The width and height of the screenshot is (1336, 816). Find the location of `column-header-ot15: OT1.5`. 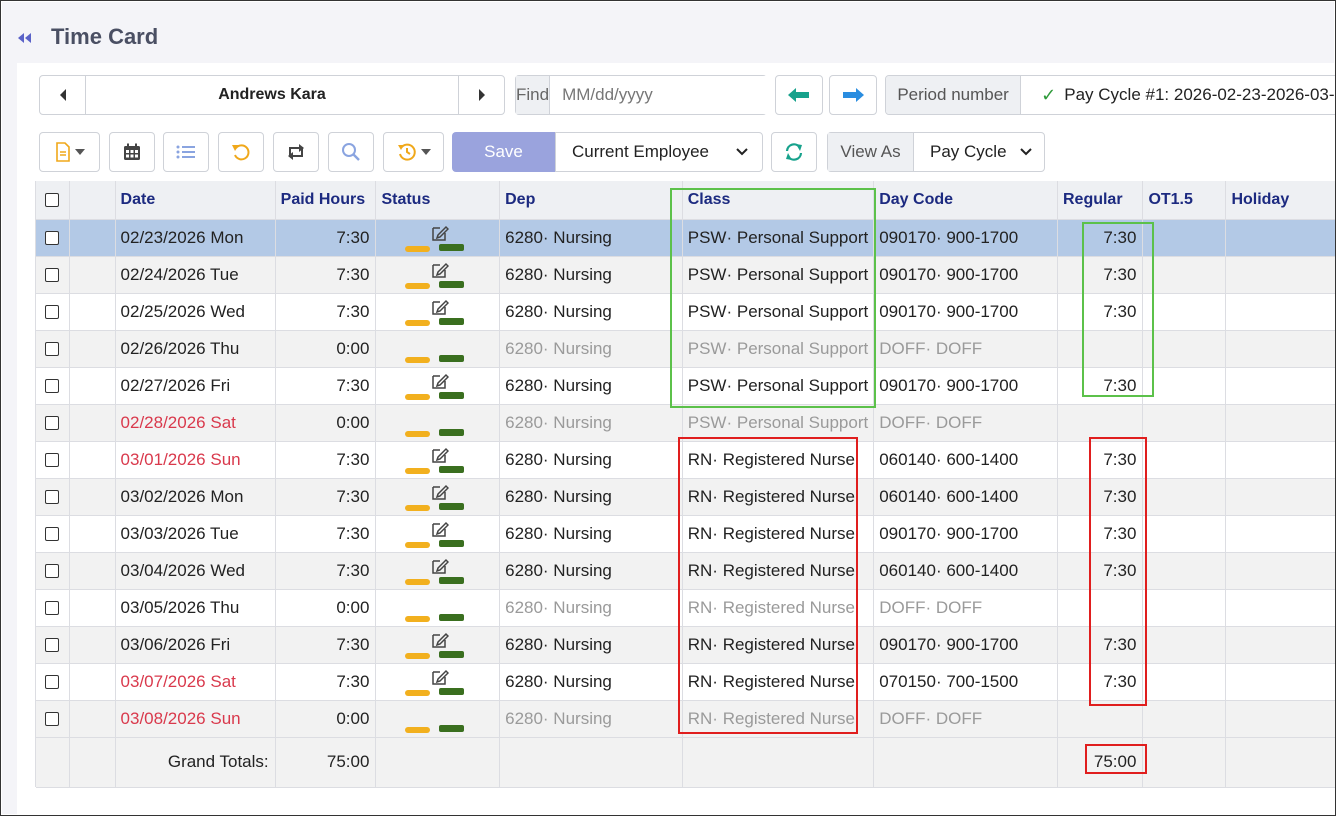

column-header-ot15: OT1.5 is located at coordinates (1184, 200).